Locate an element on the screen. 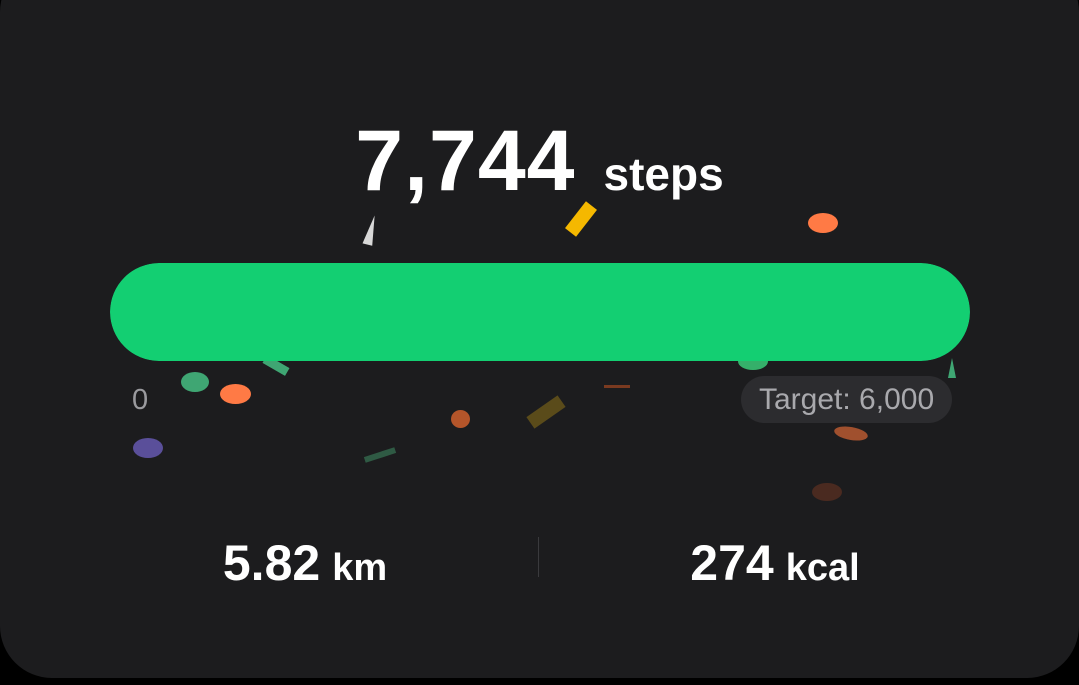 Image resolution: width=1079 pixels, height=685 pixels. steps-summary: 7,744 steps is located at coordinates (539, 161).